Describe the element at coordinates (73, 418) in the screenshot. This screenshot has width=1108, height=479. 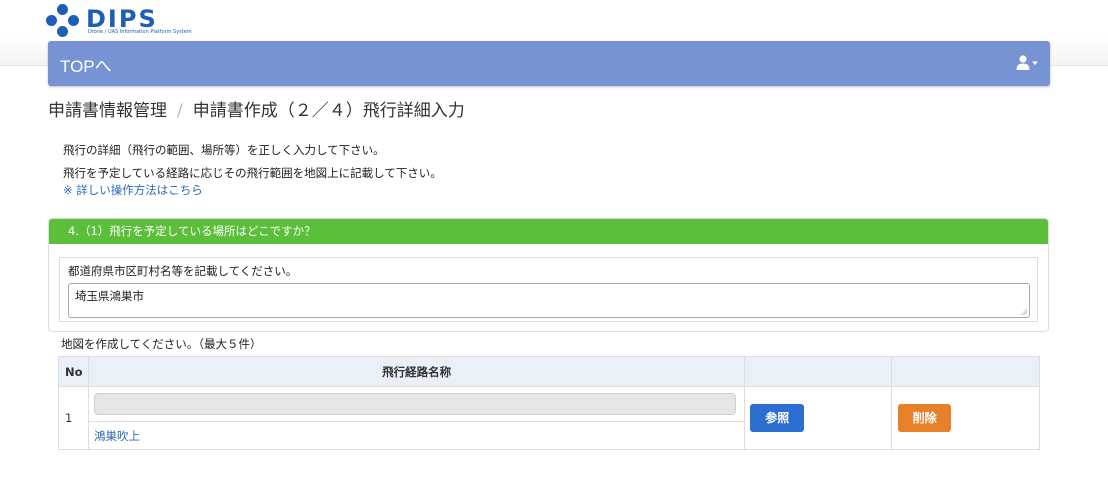
I see `row-number: 1` at that location.